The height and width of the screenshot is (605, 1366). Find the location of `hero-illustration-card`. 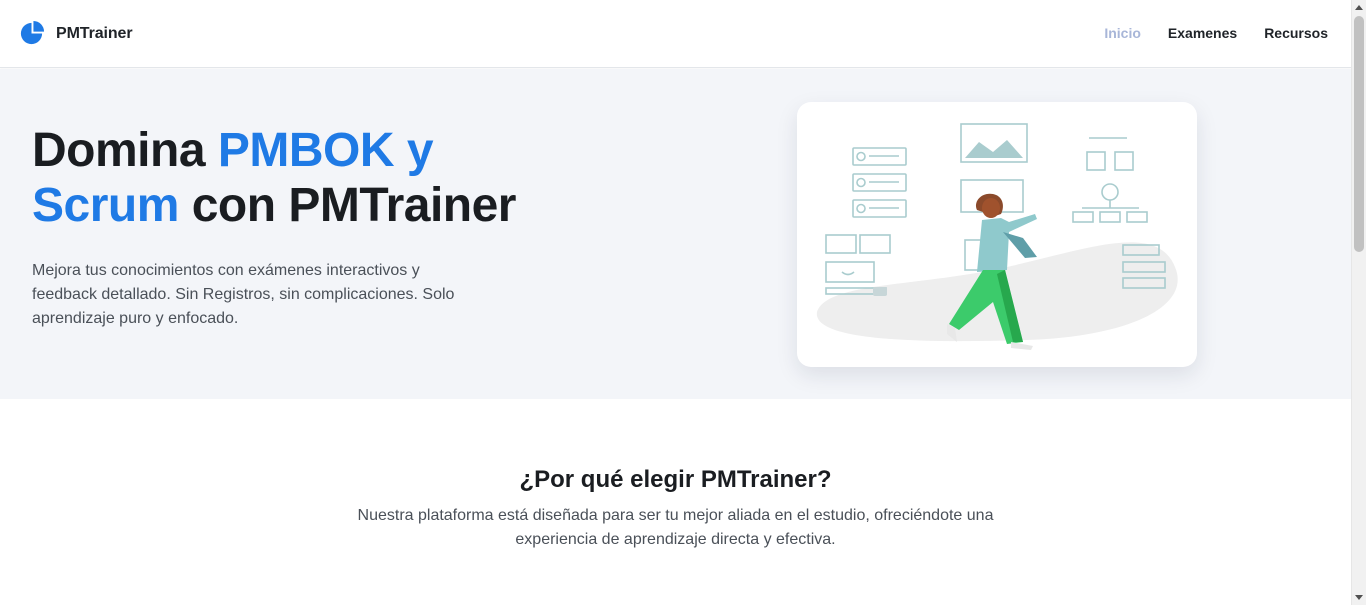

hero-illustration-card is located at coordinates (997, 234).